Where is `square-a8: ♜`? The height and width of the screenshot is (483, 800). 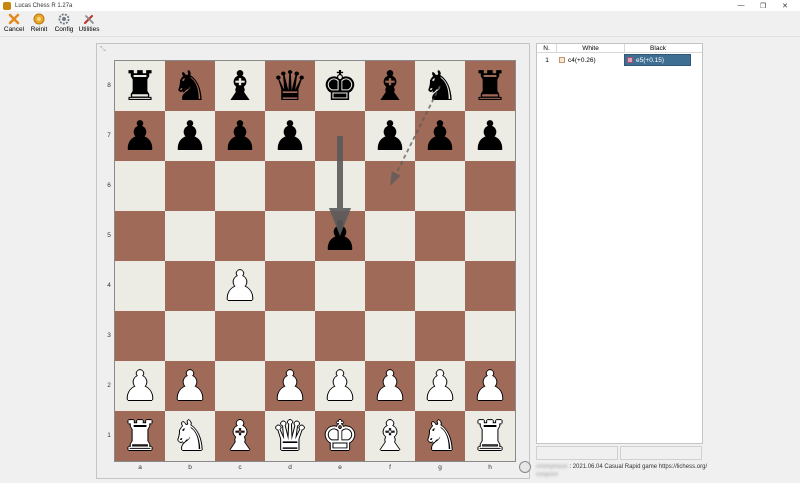 square-a8: ♜ is located at coordinates (140, 86).